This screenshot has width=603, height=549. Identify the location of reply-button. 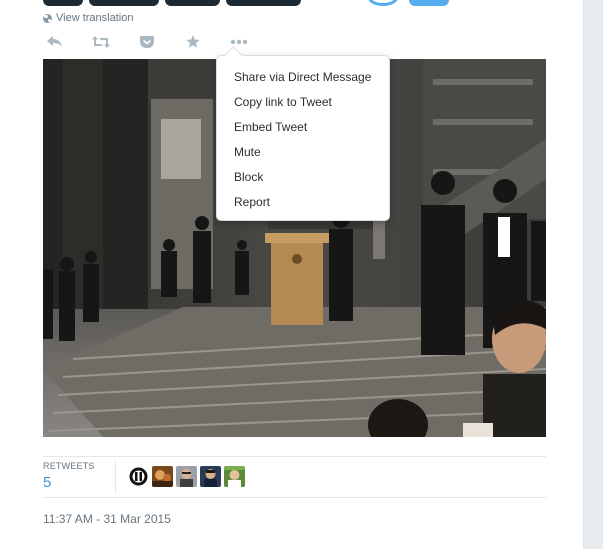
(55, 42).